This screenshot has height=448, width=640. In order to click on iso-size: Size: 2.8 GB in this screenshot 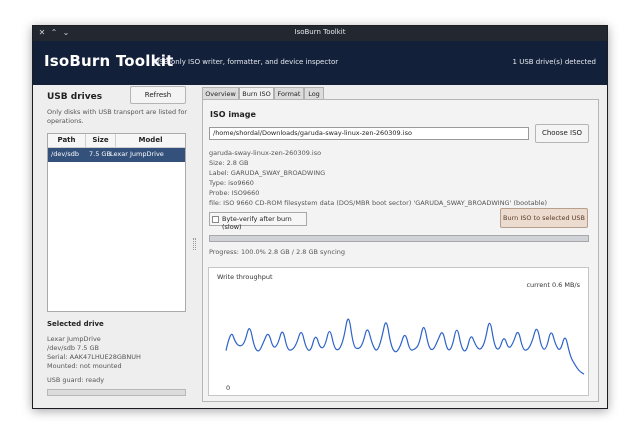, I will do `click(229, 163)`.